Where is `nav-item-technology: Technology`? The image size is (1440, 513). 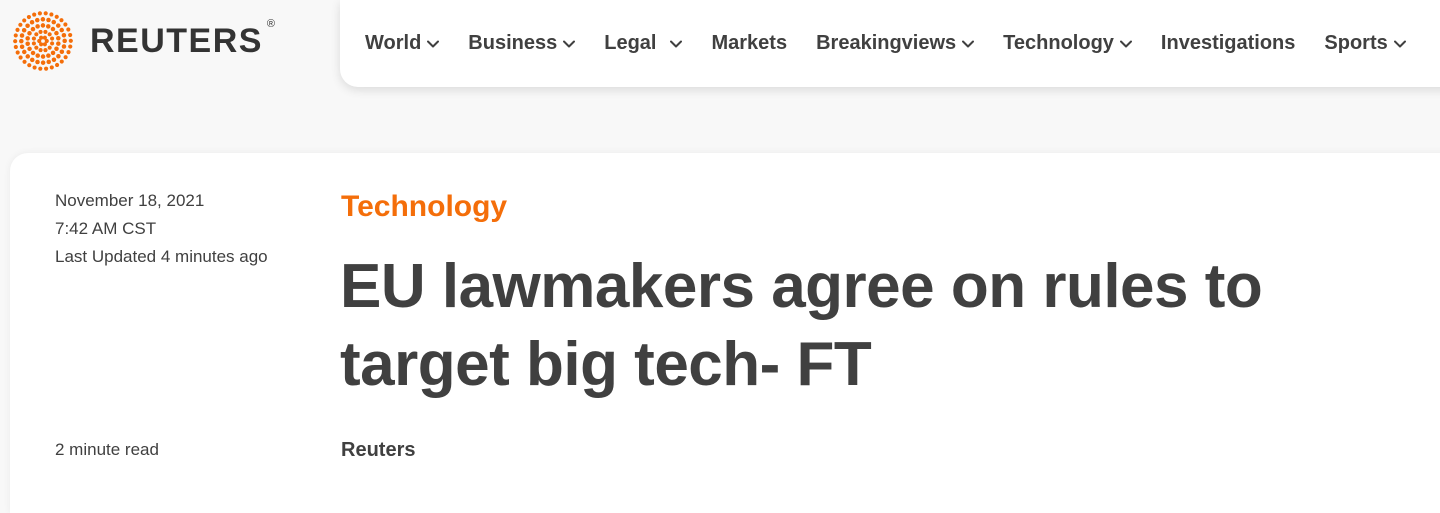
nav-item-technology: Technology is located at coordinates (1067, 43).